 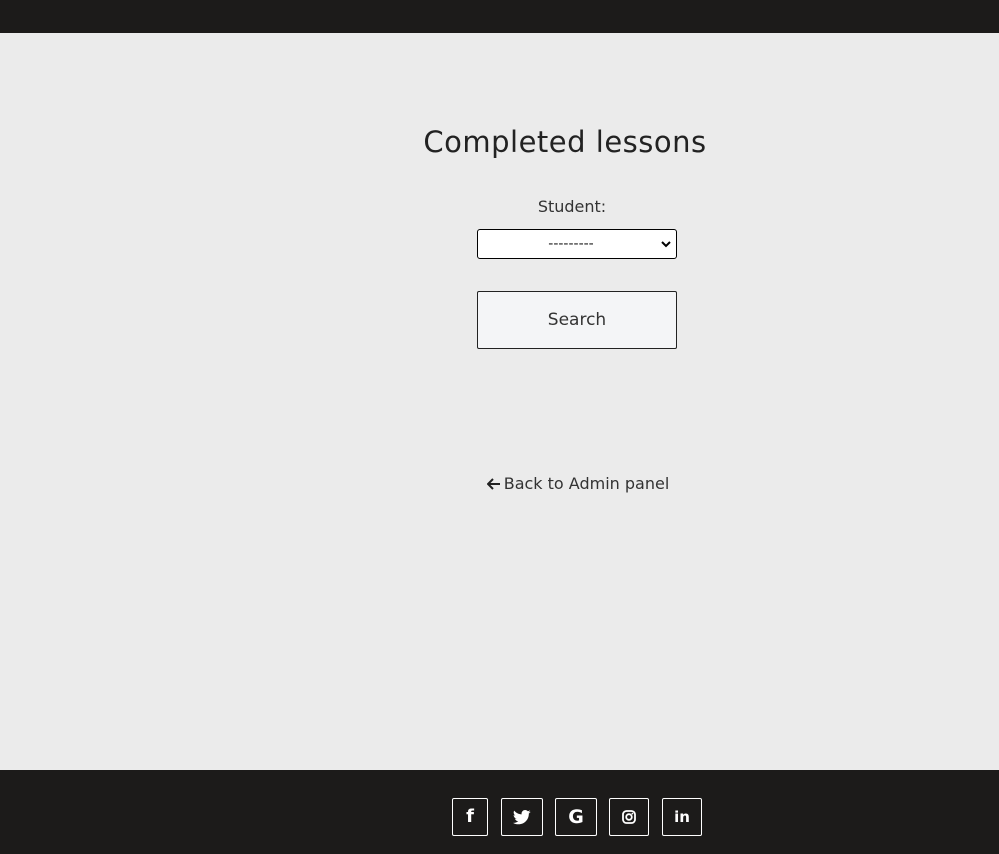 I want to click on back-to-admin-link: Back to Admin panel, so click(x=578, y=483).